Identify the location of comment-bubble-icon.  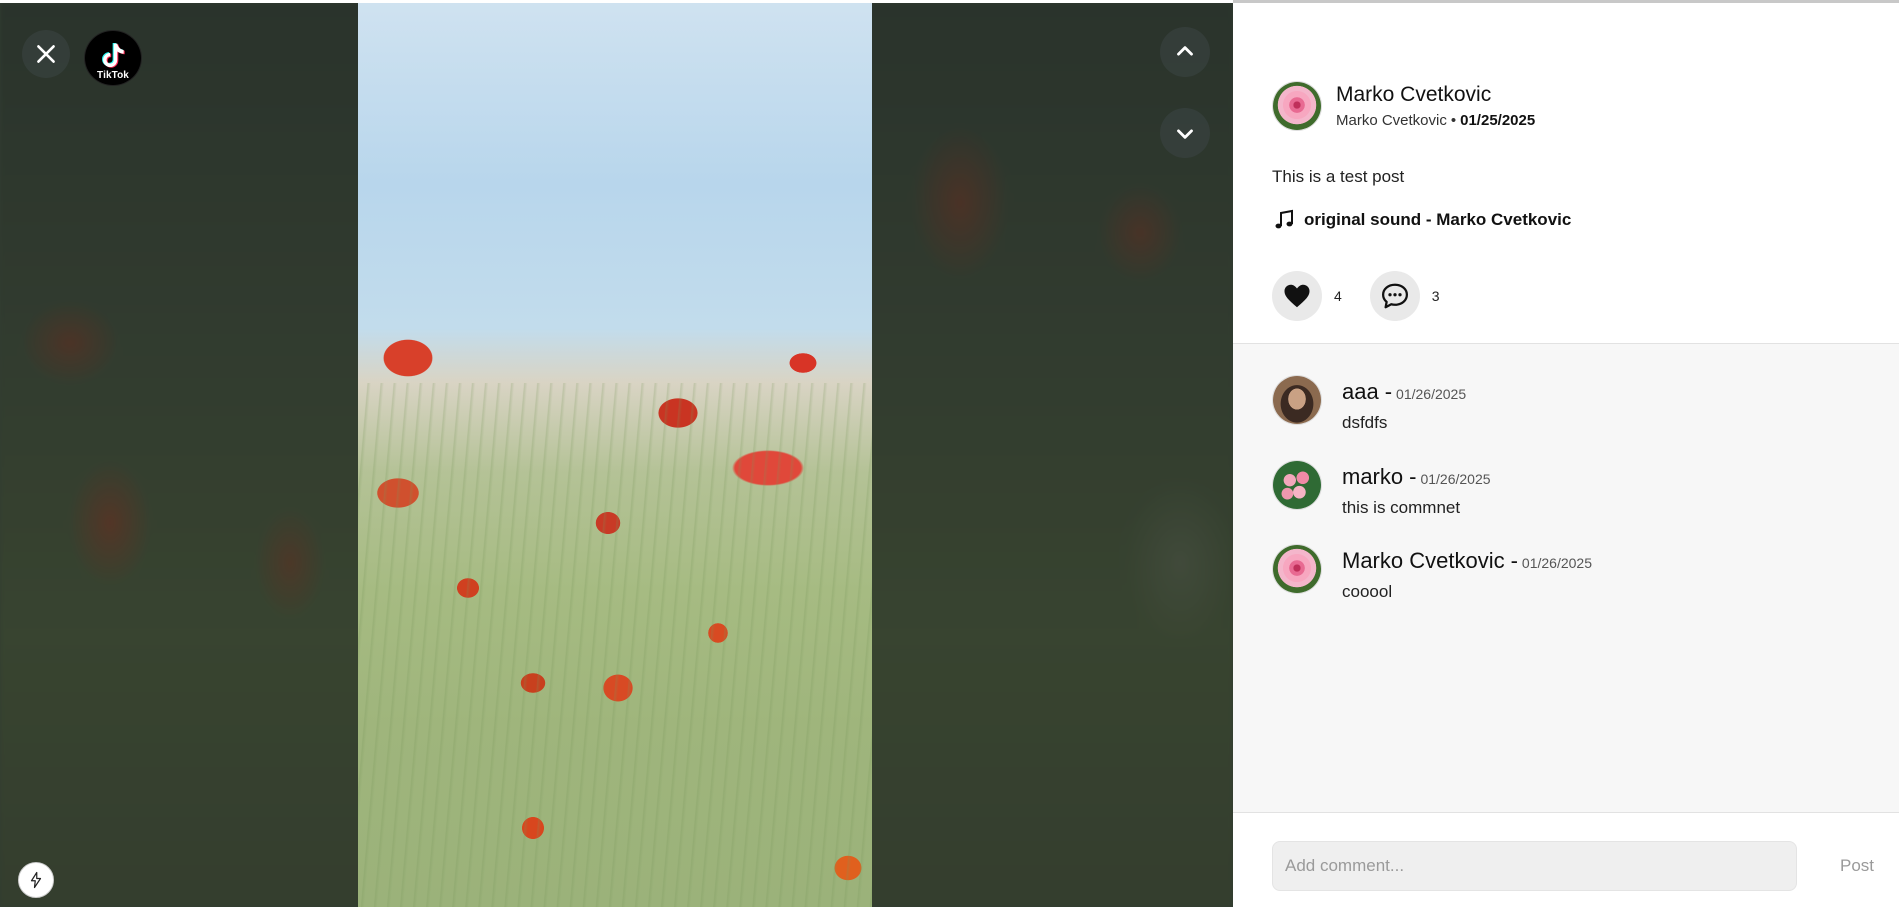
(1394, 296).